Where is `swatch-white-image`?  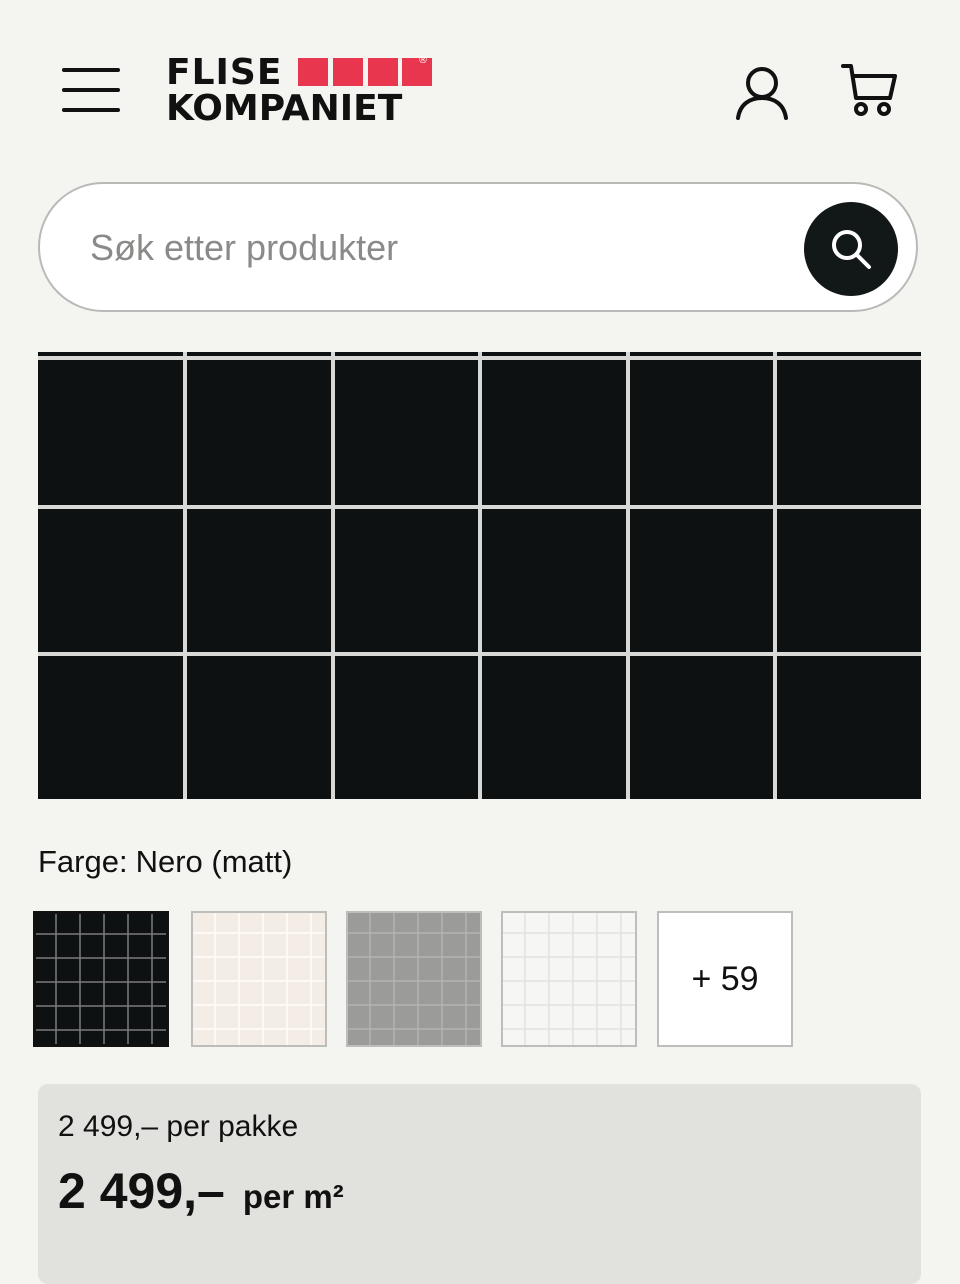 swatch-white-image is located at coordinates (569, 979).